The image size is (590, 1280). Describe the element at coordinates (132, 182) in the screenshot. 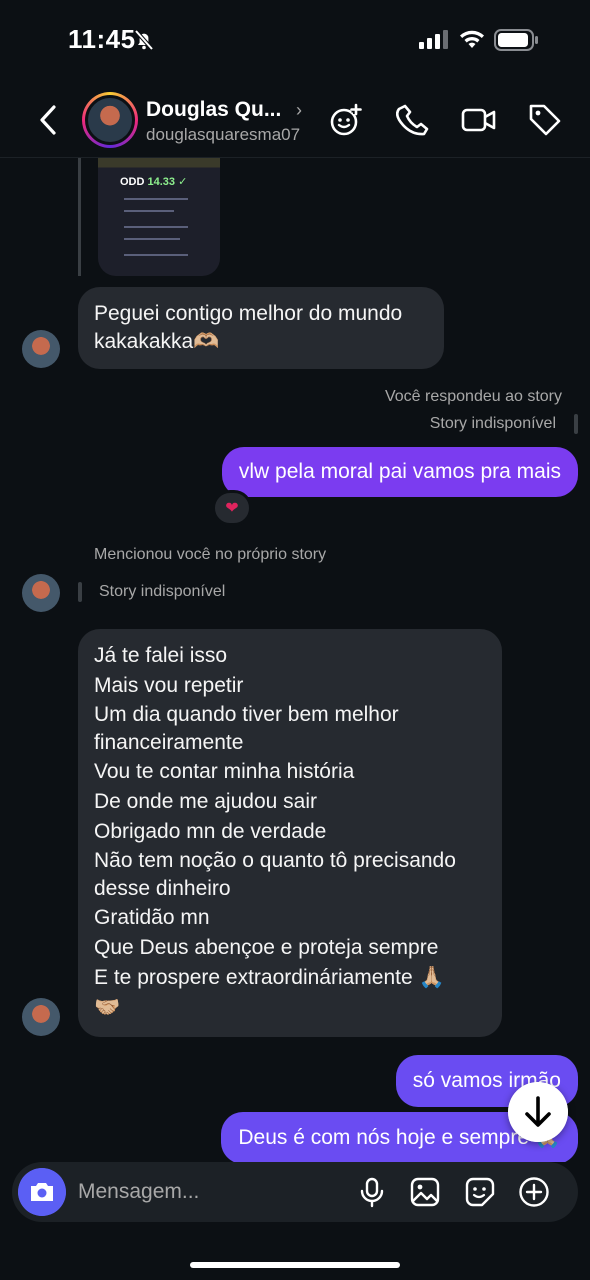

I see `odd-label: ODD` at that location.